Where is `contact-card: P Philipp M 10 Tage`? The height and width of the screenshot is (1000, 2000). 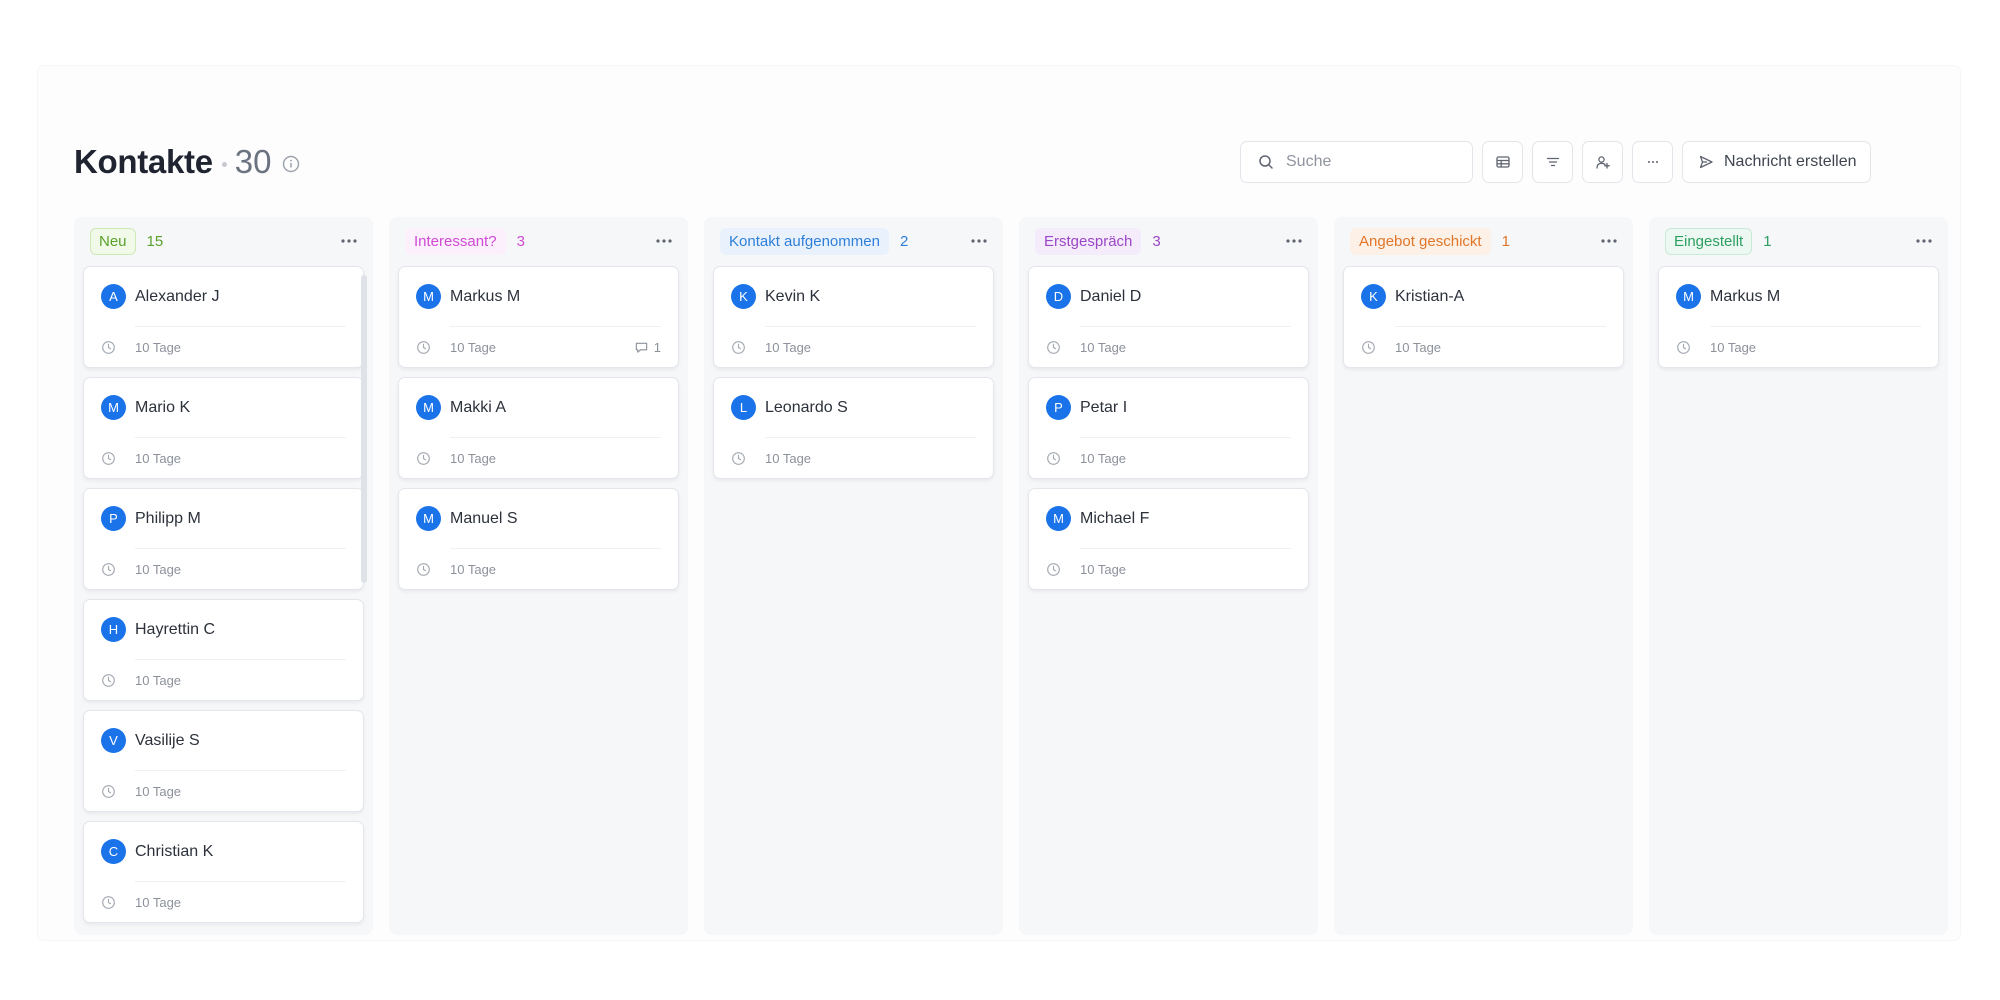
contact-card: P Philipp M 10 Tage is located at coordinates (223, 539).